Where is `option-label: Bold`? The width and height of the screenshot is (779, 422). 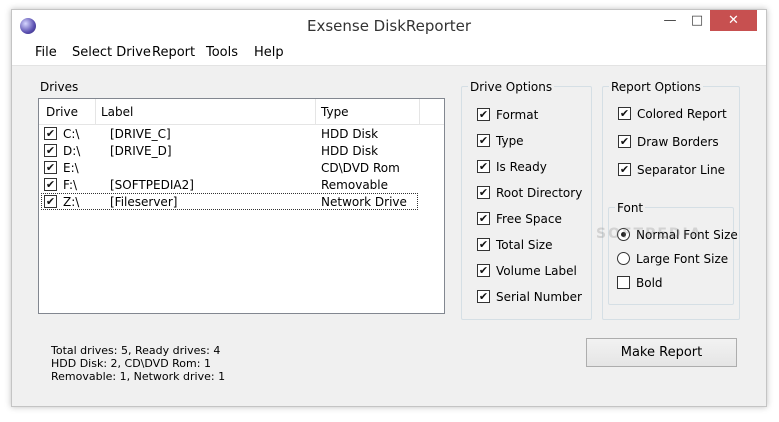 option-label: Bold is located at coordinates (649, 283).